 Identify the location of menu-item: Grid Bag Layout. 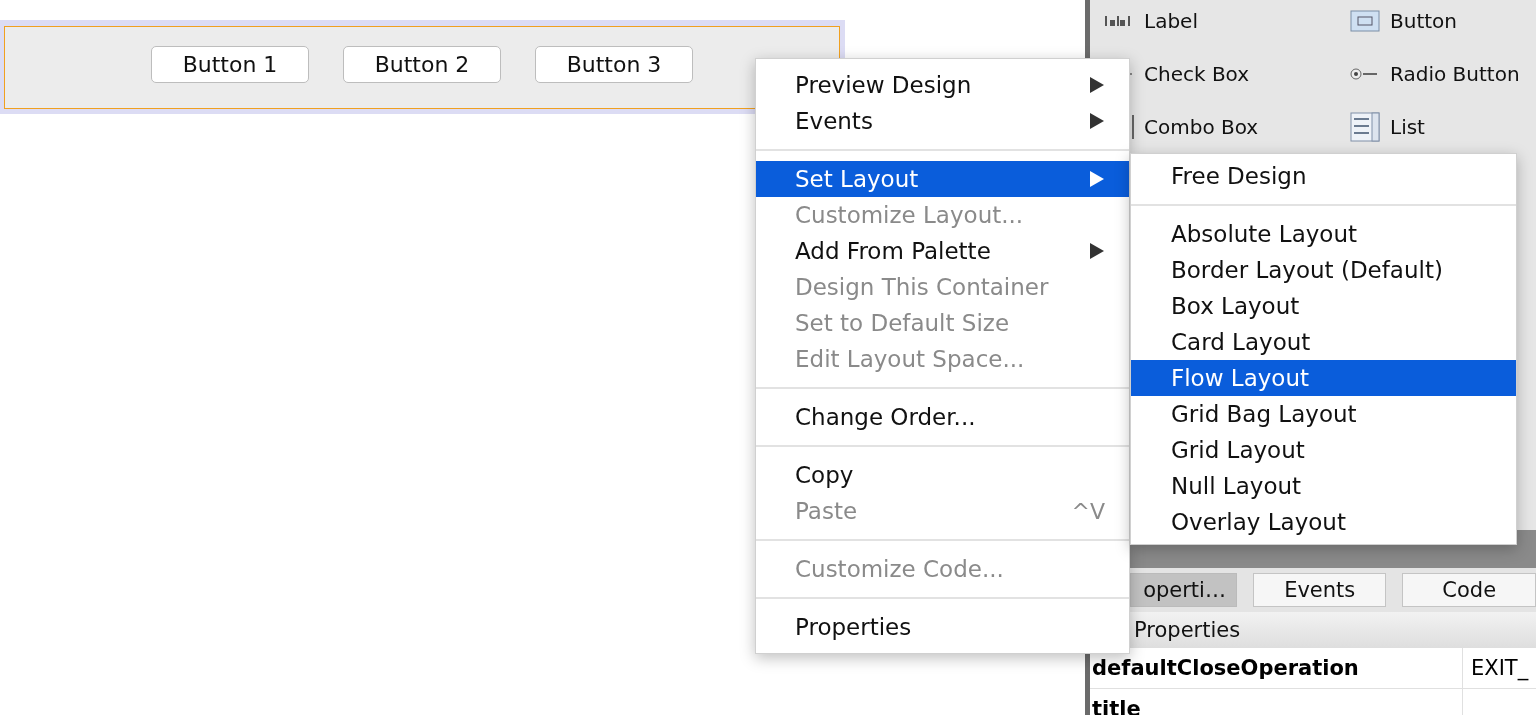
(1323, 414).